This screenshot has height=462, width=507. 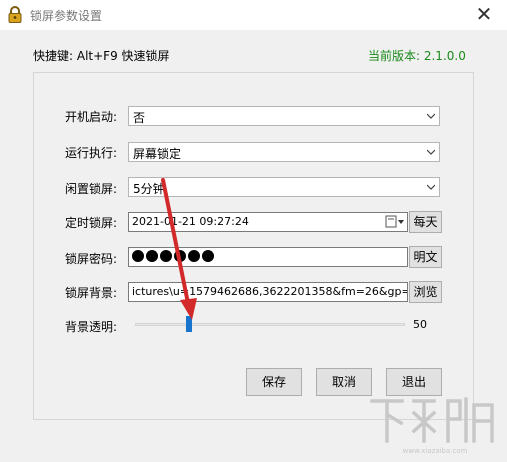 What do you see at coordinates (435, 451) in the screenshot?
I see `svg-text: www.xiazaiba.com` at bounding box center [435, 451].